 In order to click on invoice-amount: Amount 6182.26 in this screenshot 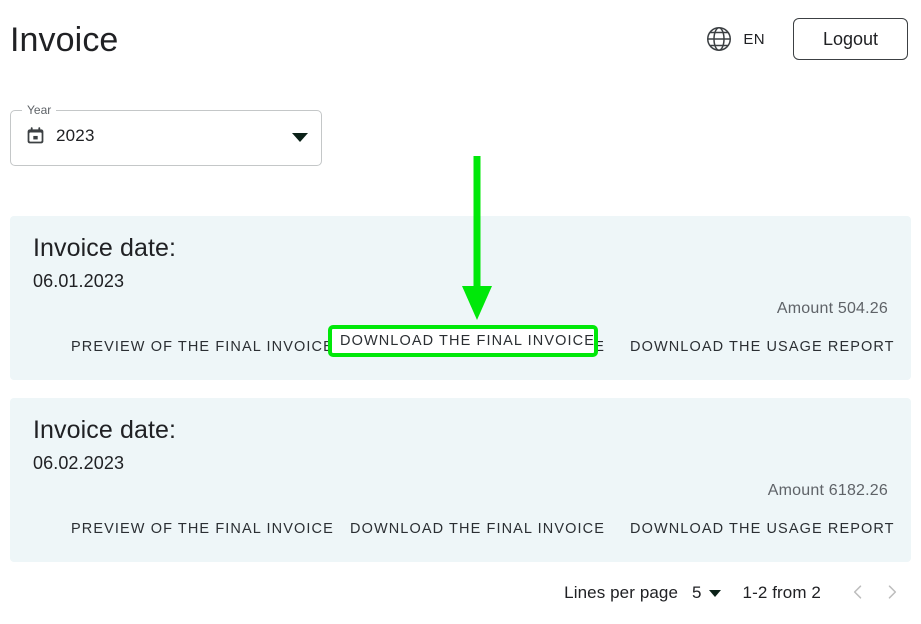, I will do `click(827, 490)`.